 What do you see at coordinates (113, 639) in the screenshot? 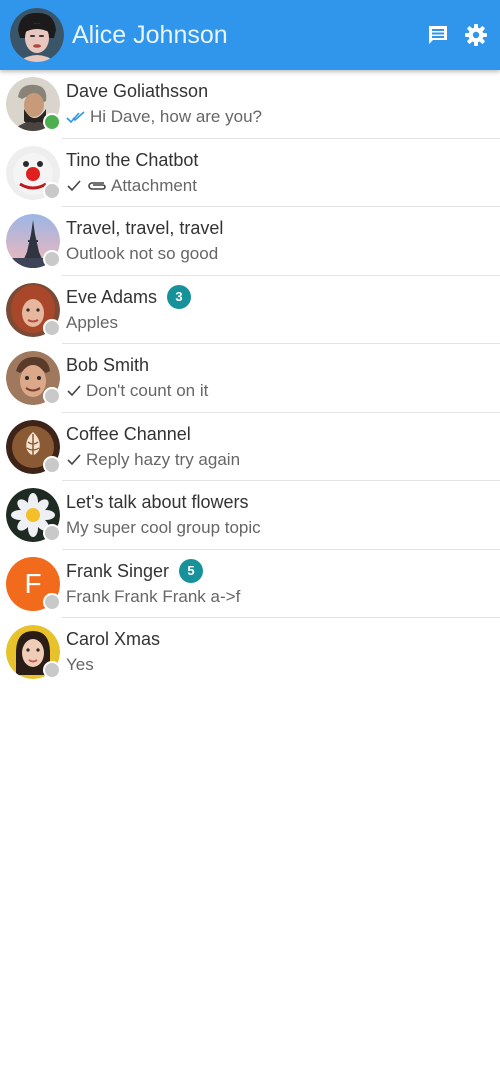
I see `chat-name: Carol Xmas` at bounding box center [113, 639].